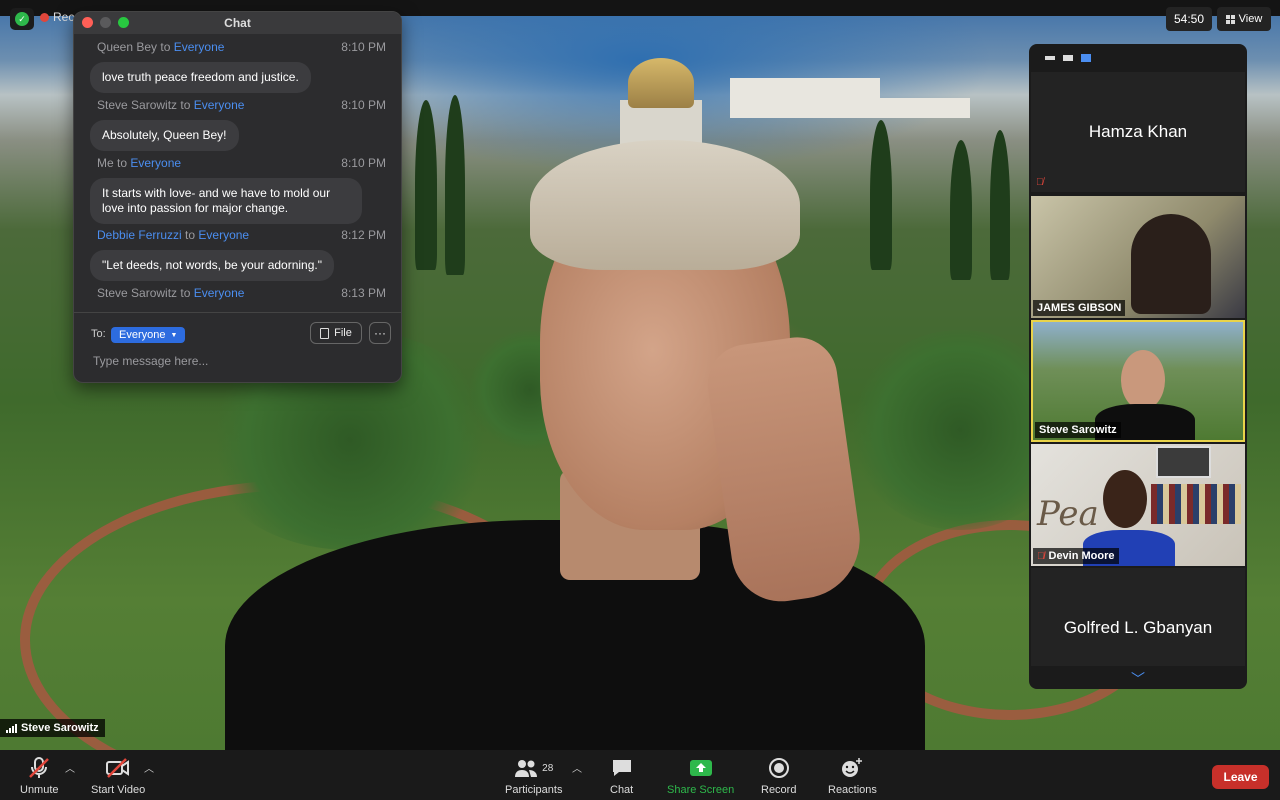  Describe the element at coordinates (1068, 58) in the screenshot. I see `hide-video-icon` at that location.